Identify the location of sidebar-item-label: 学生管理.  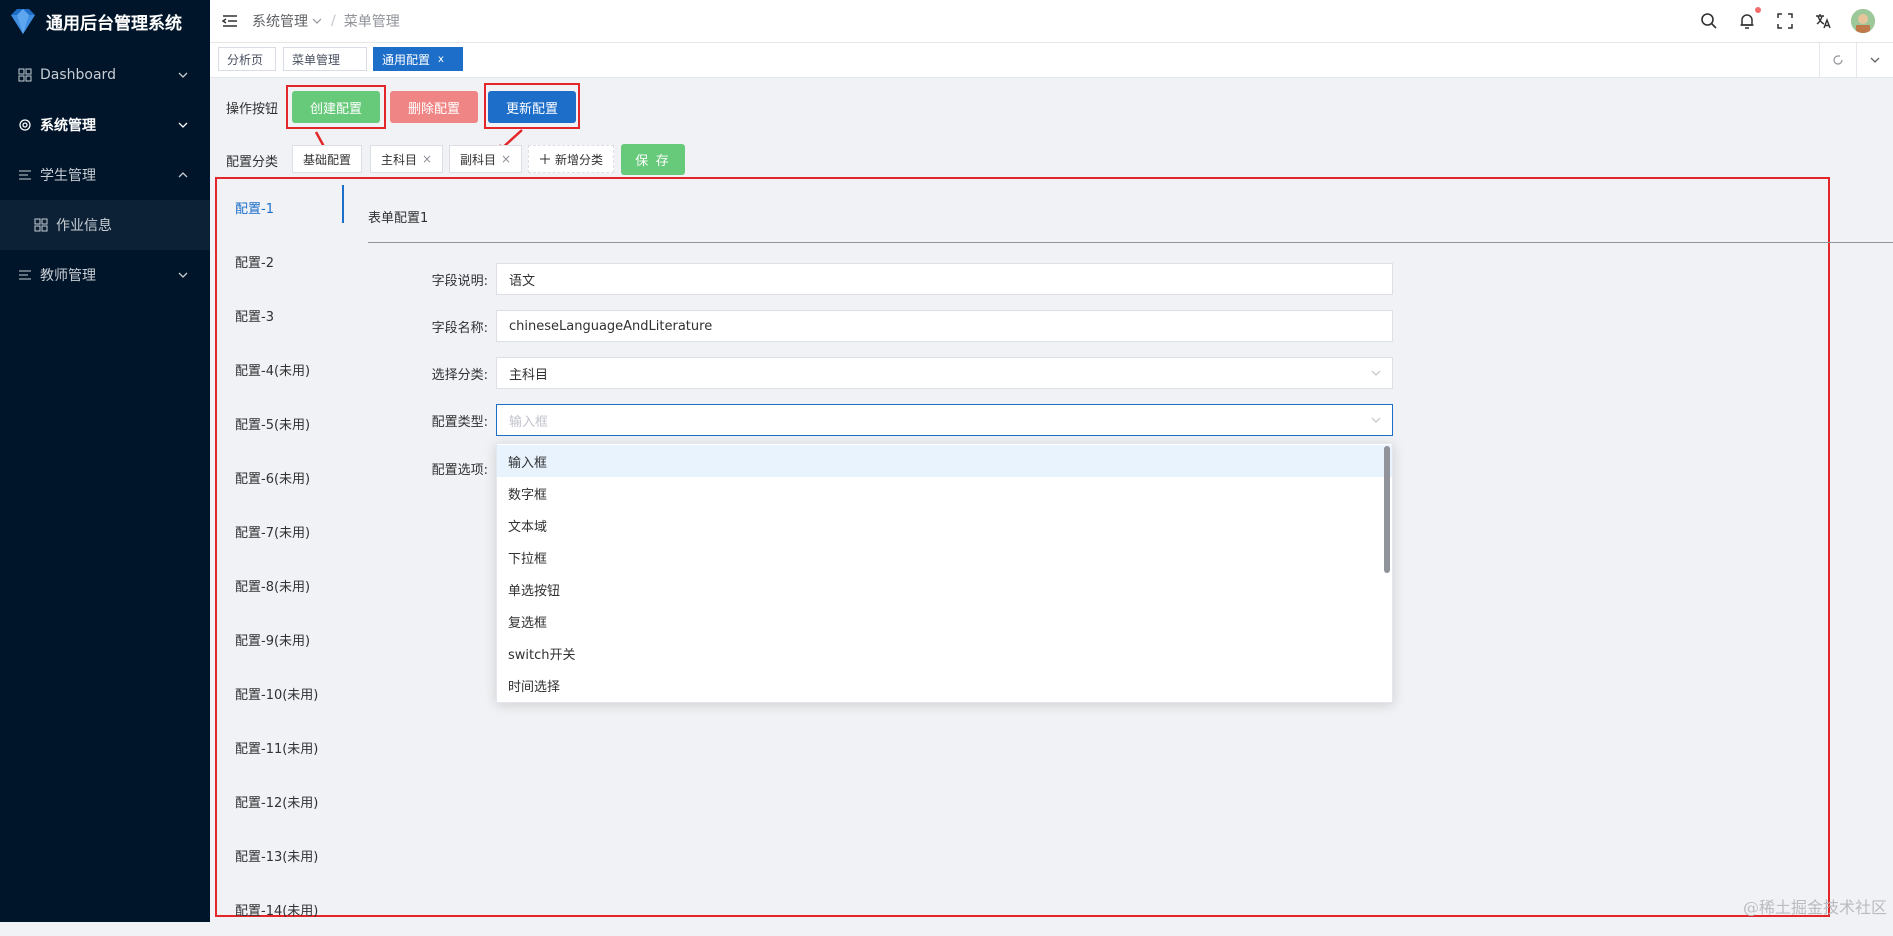
(68, 176).